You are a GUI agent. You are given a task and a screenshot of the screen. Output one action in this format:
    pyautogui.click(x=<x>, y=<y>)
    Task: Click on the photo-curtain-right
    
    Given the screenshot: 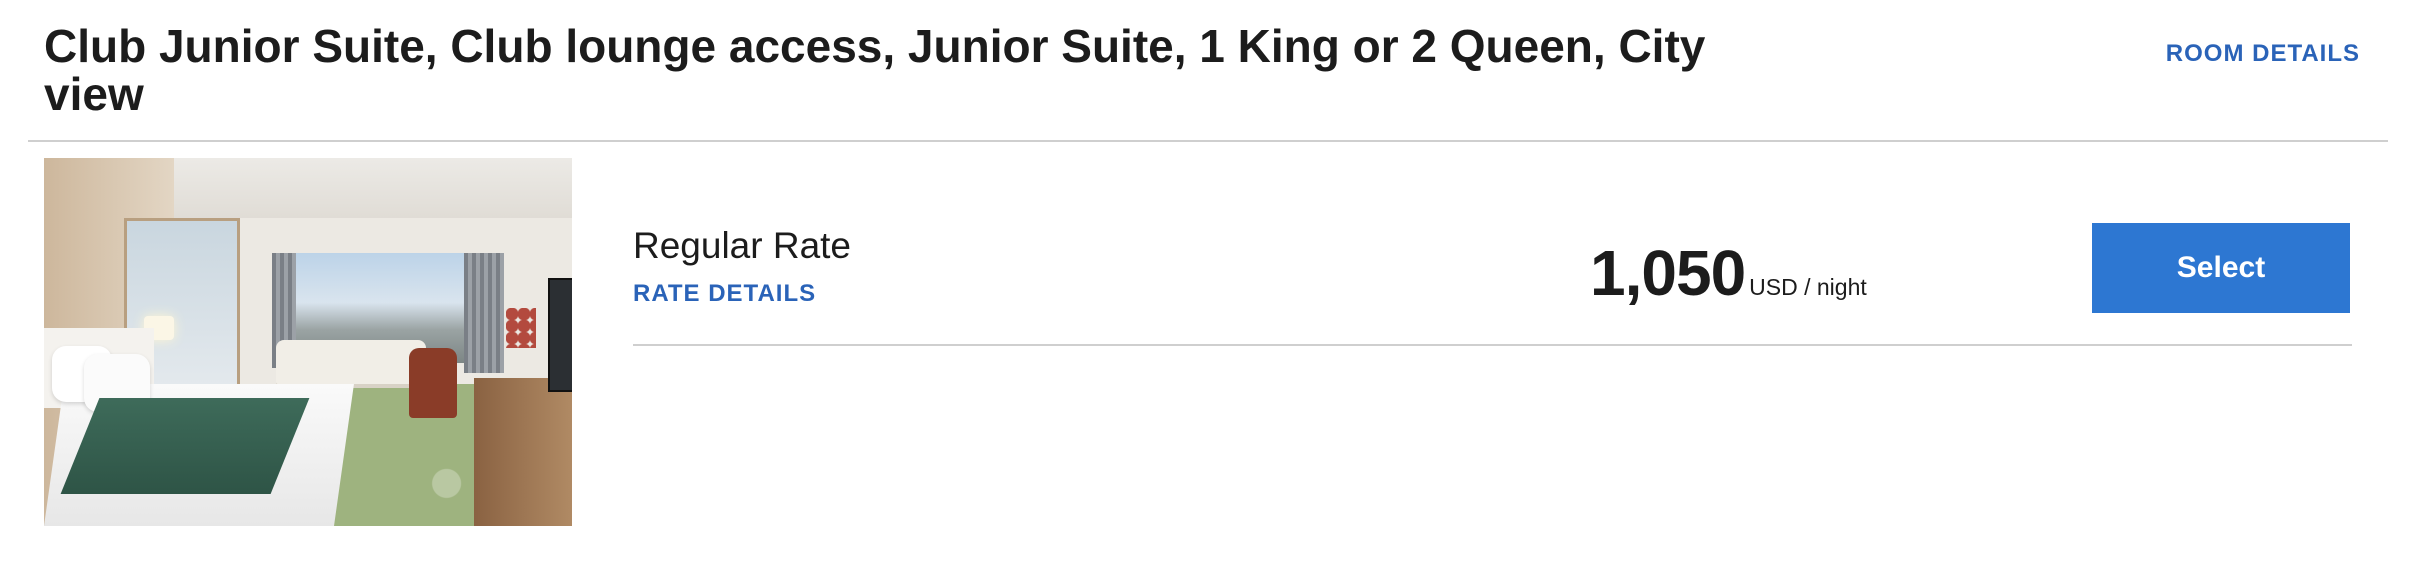 What is the action you would take?
    pyautogui.click(x=484, y=313)
    